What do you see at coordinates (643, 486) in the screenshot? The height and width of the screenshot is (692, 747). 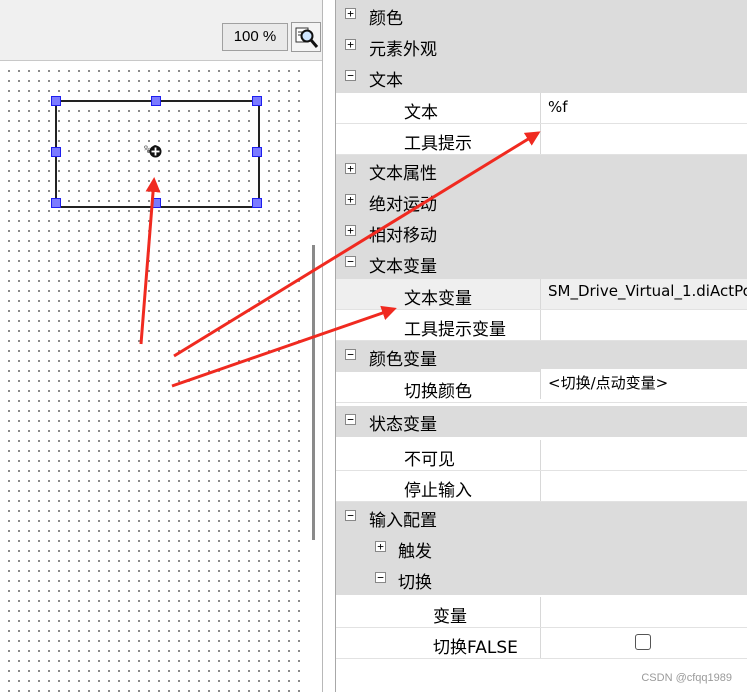 I see `stop-input-value-field` at bounding box center [643, 486].